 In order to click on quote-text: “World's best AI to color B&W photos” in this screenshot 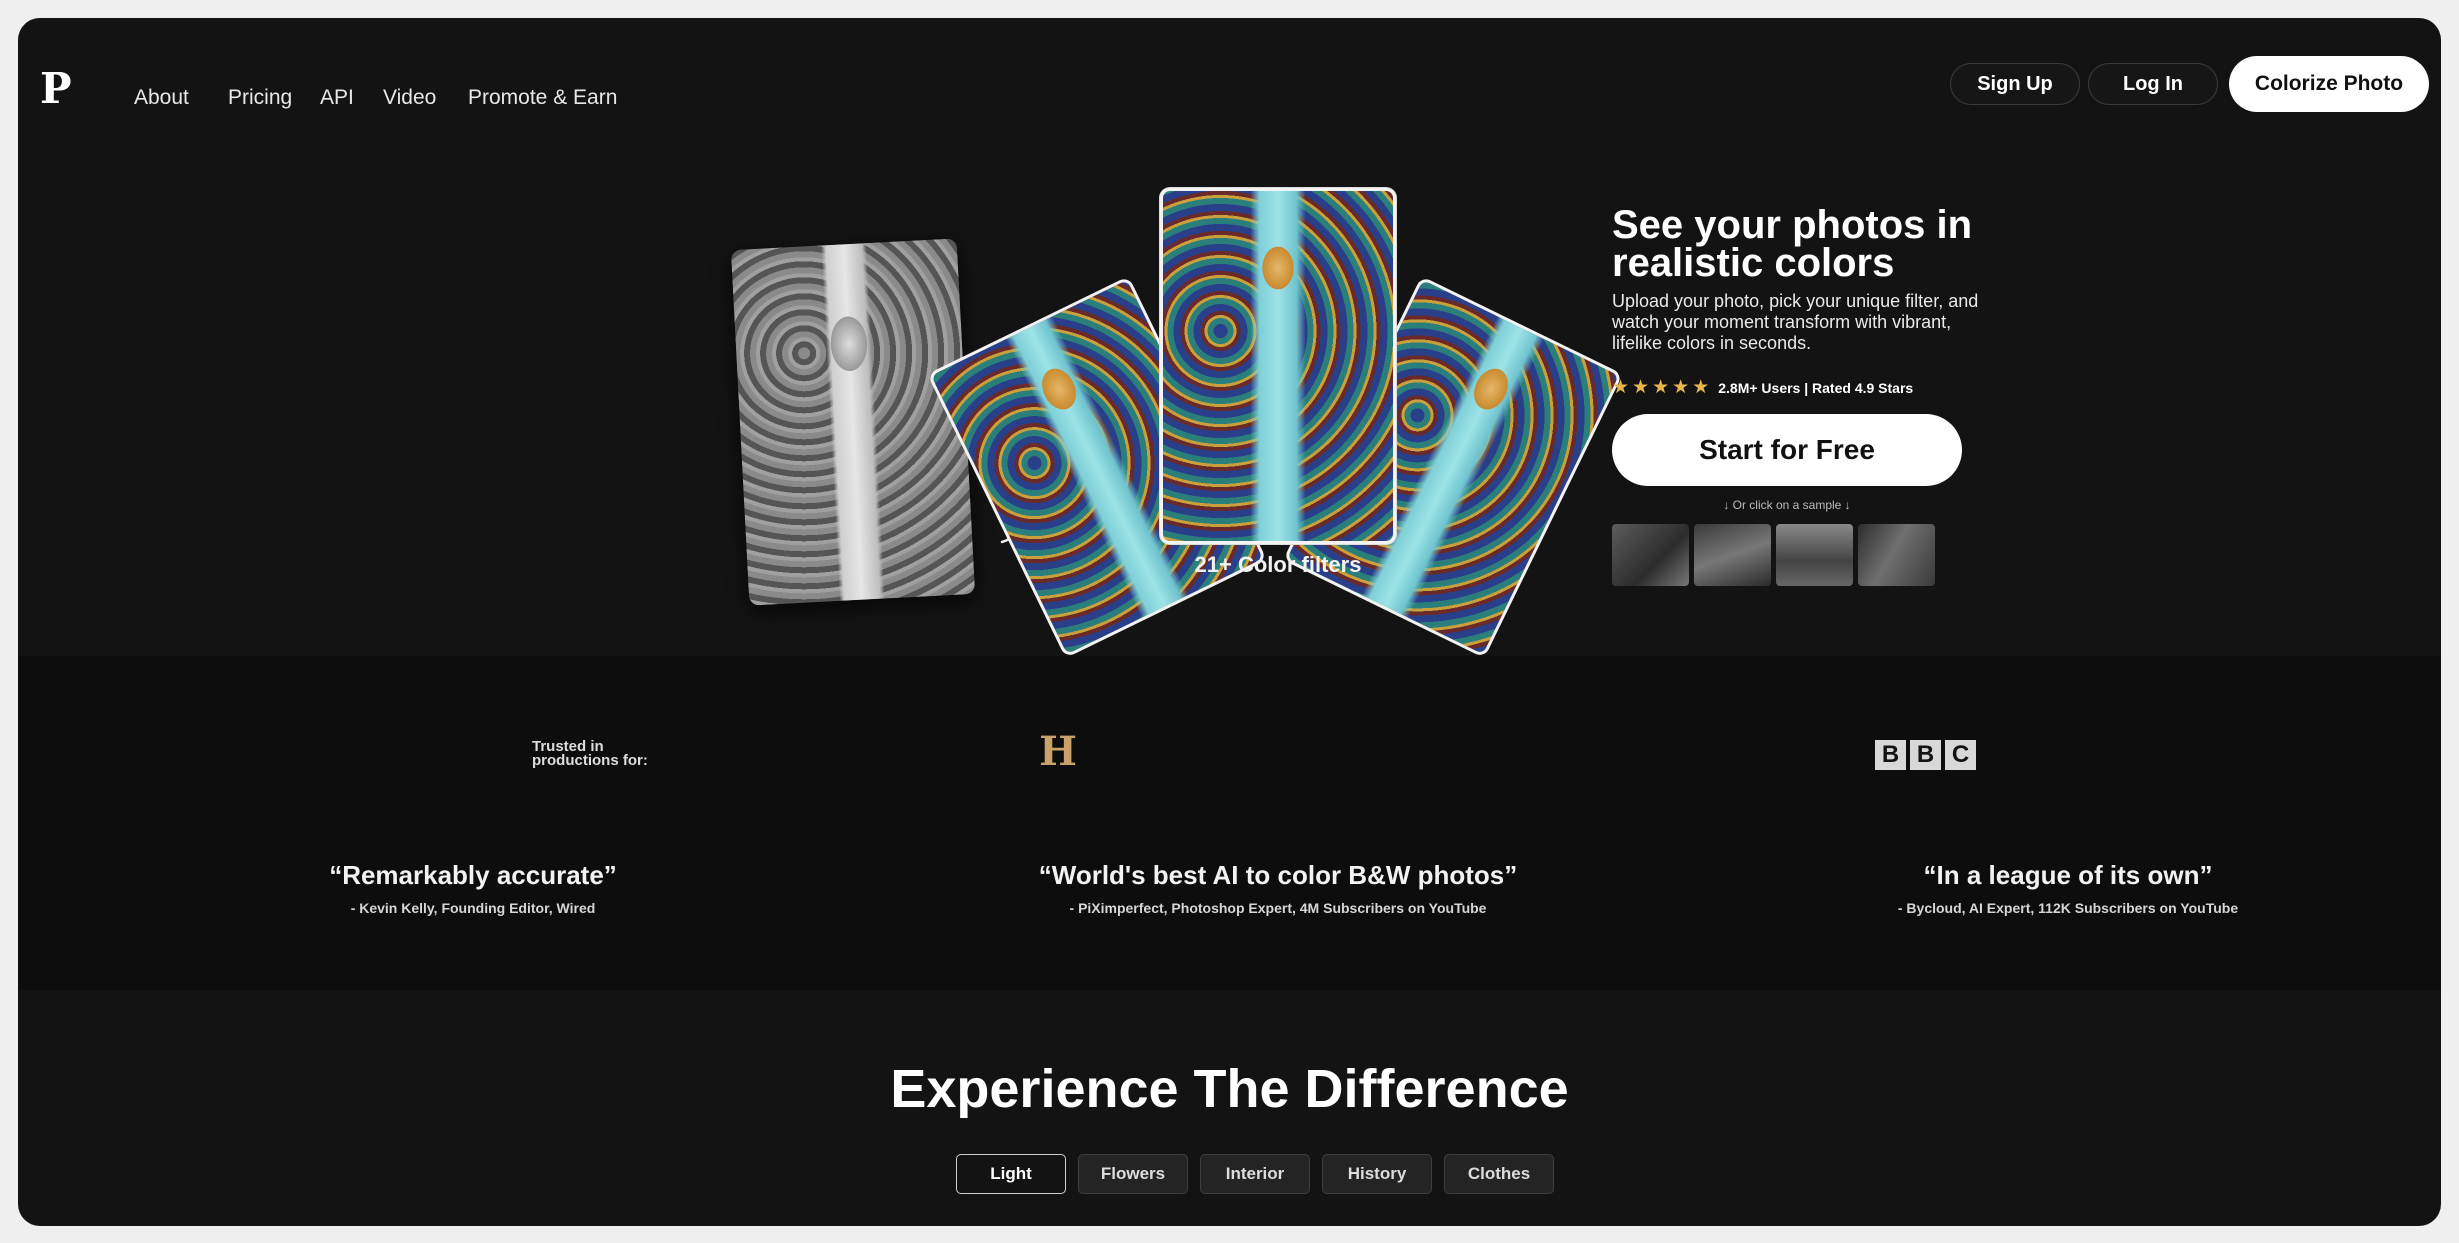, I will do `click(1278, 875)`.